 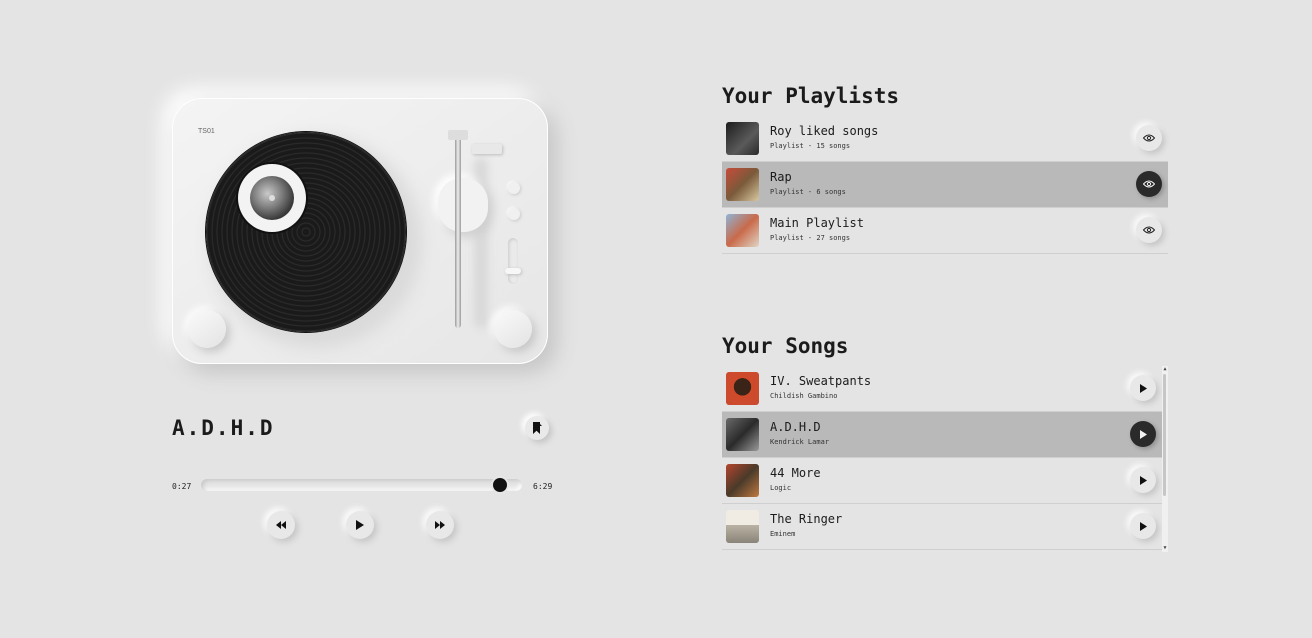 What do you see at coordinates (942, 435) in the screenshot?
I see `song-row: A.D.H.D Kendrick Lamar` at bounding box center [942, 435].